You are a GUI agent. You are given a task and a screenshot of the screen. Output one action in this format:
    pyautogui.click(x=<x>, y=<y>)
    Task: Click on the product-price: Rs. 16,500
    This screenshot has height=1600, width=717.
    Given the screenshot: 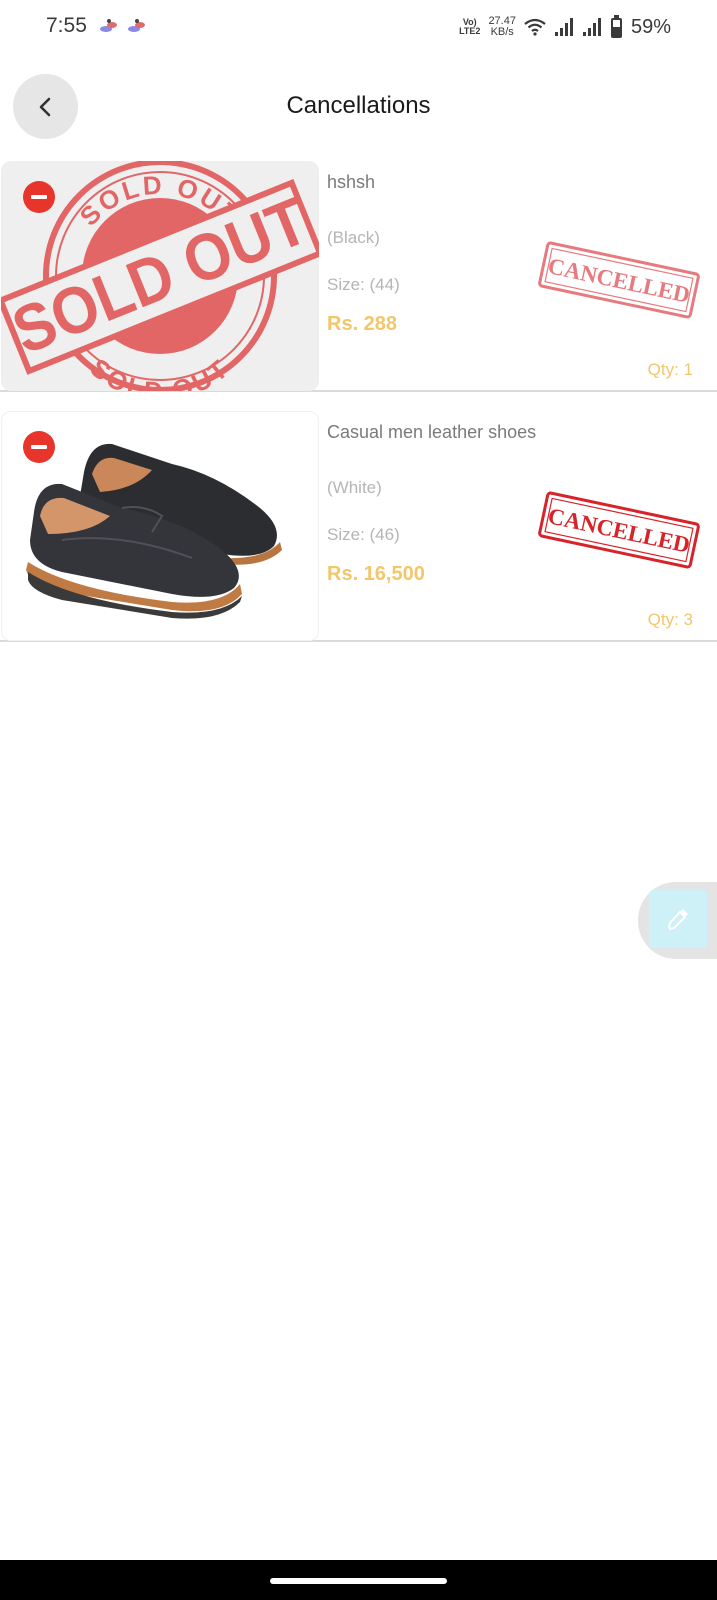 What is the action you would take?
    pyautogui.click(x=376, y=574)
    